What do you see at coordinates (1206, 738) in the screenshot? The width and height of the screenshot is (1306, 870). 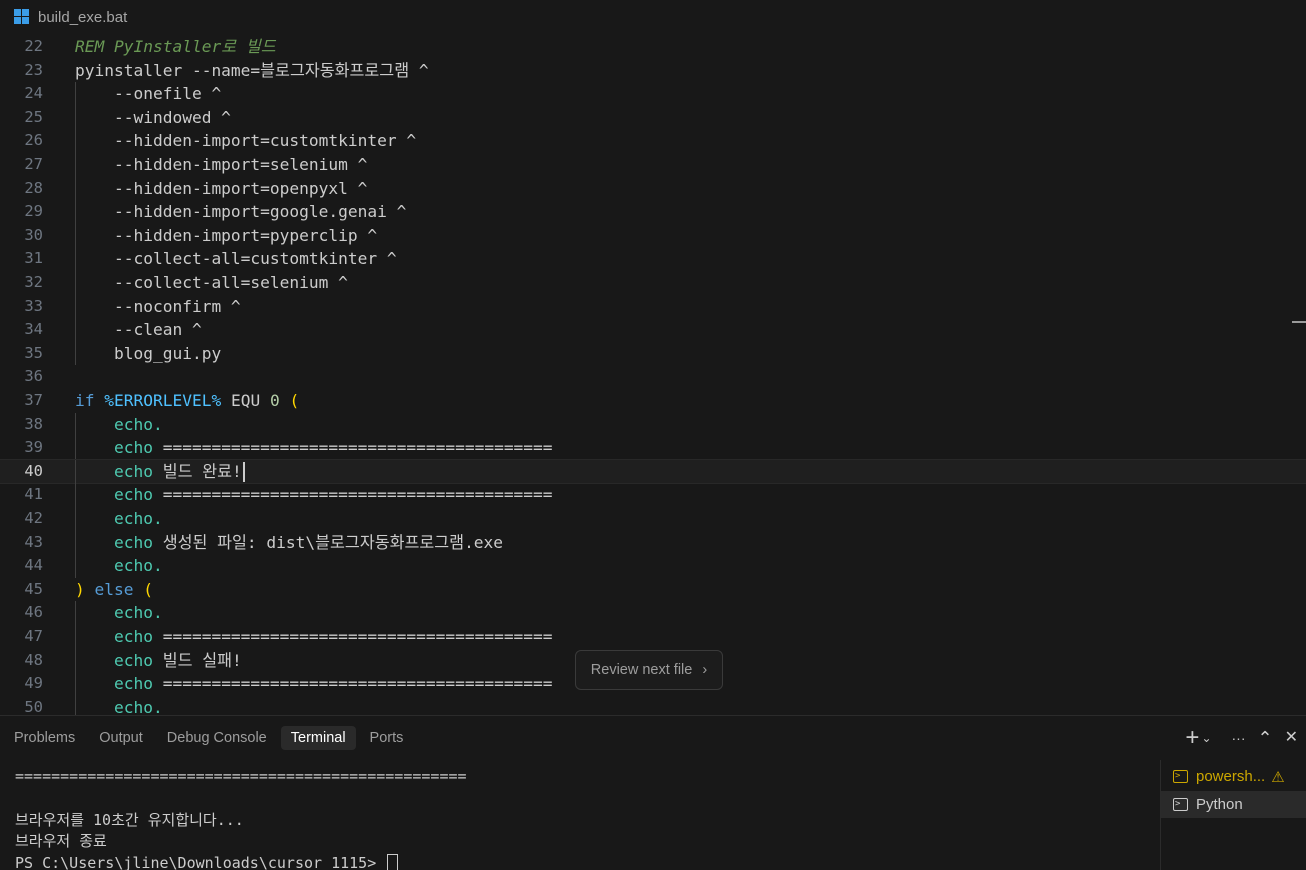 I see `chevron-down-icon: ⌄` at bounding box center [1206, 738].